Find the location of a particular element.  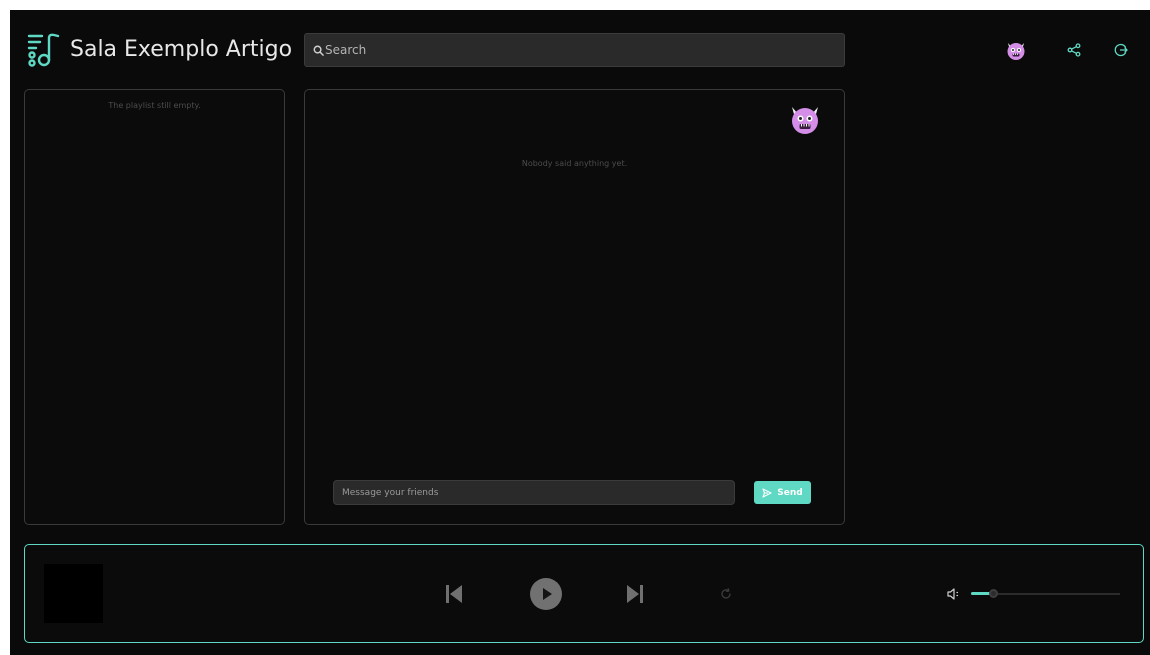

previous-icon is located at coordinates (454, 594).